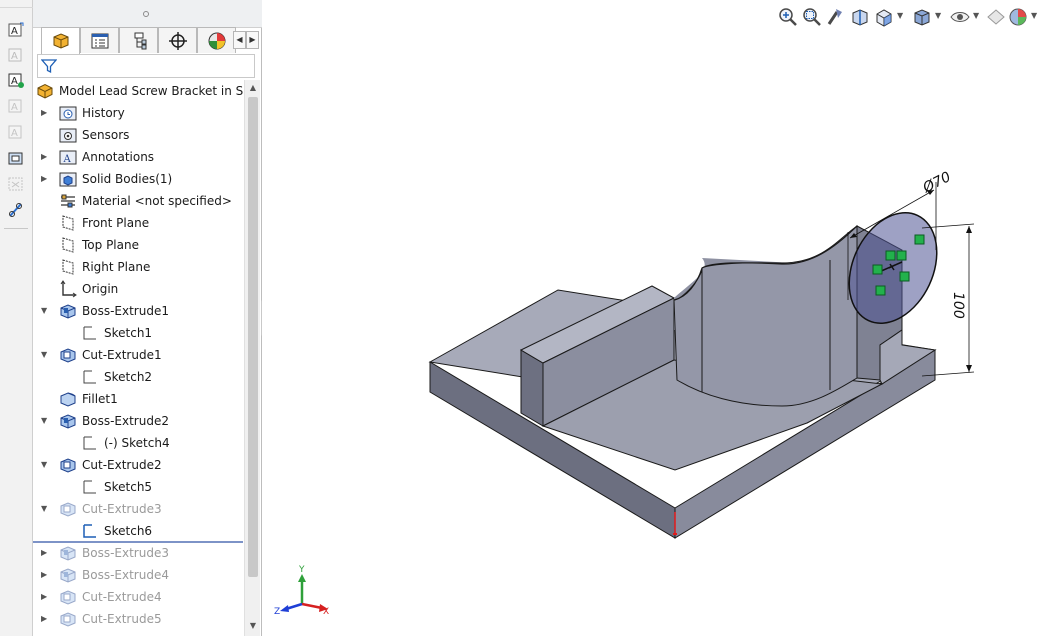  What do you see at coordinates (922, 17) in the screenshot?
I see `display-style-icon` at bounding box center [922, 17].